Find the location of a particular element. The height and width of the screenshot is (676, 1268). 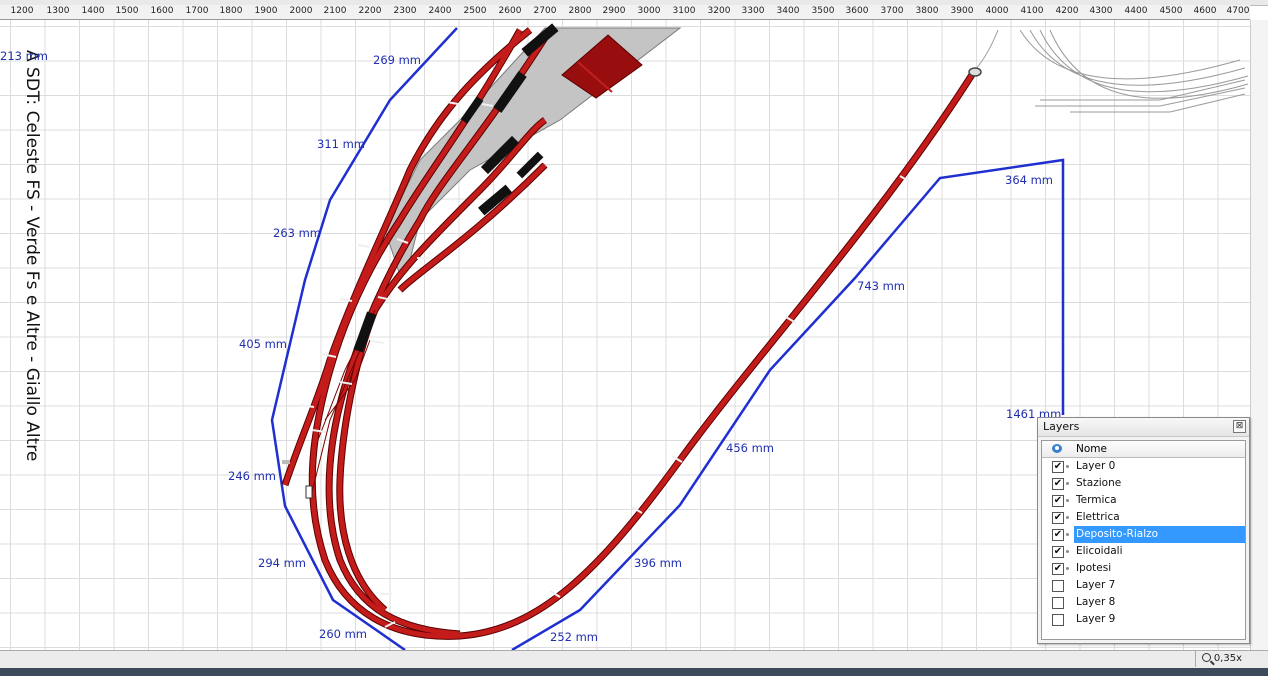

ruler-label: 3400 is located at coordinates (788, 11).